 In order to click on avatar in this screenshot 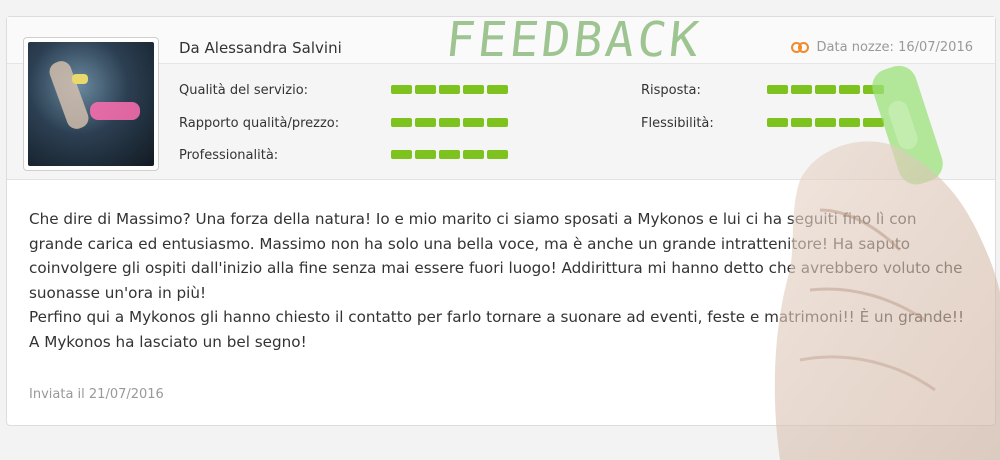, I will do `click(91, 104)`.